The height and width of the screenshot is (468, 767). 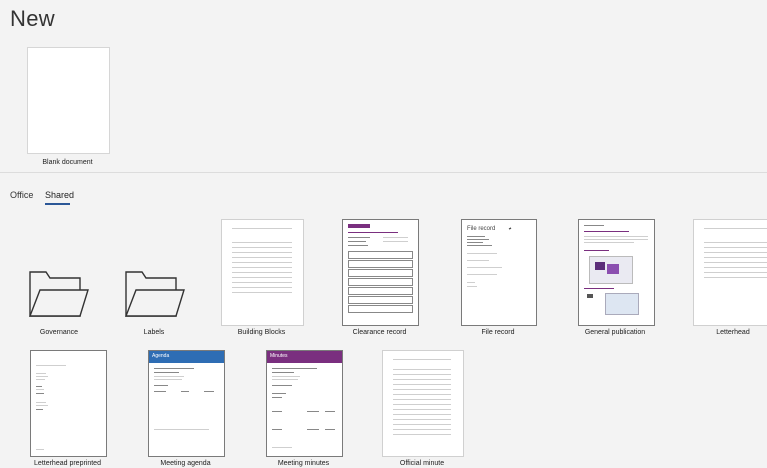 What do you see at coordinates (59, 195) in the screenshot?
I see `tab-shared: Shared` at bounding box center [59, 195].